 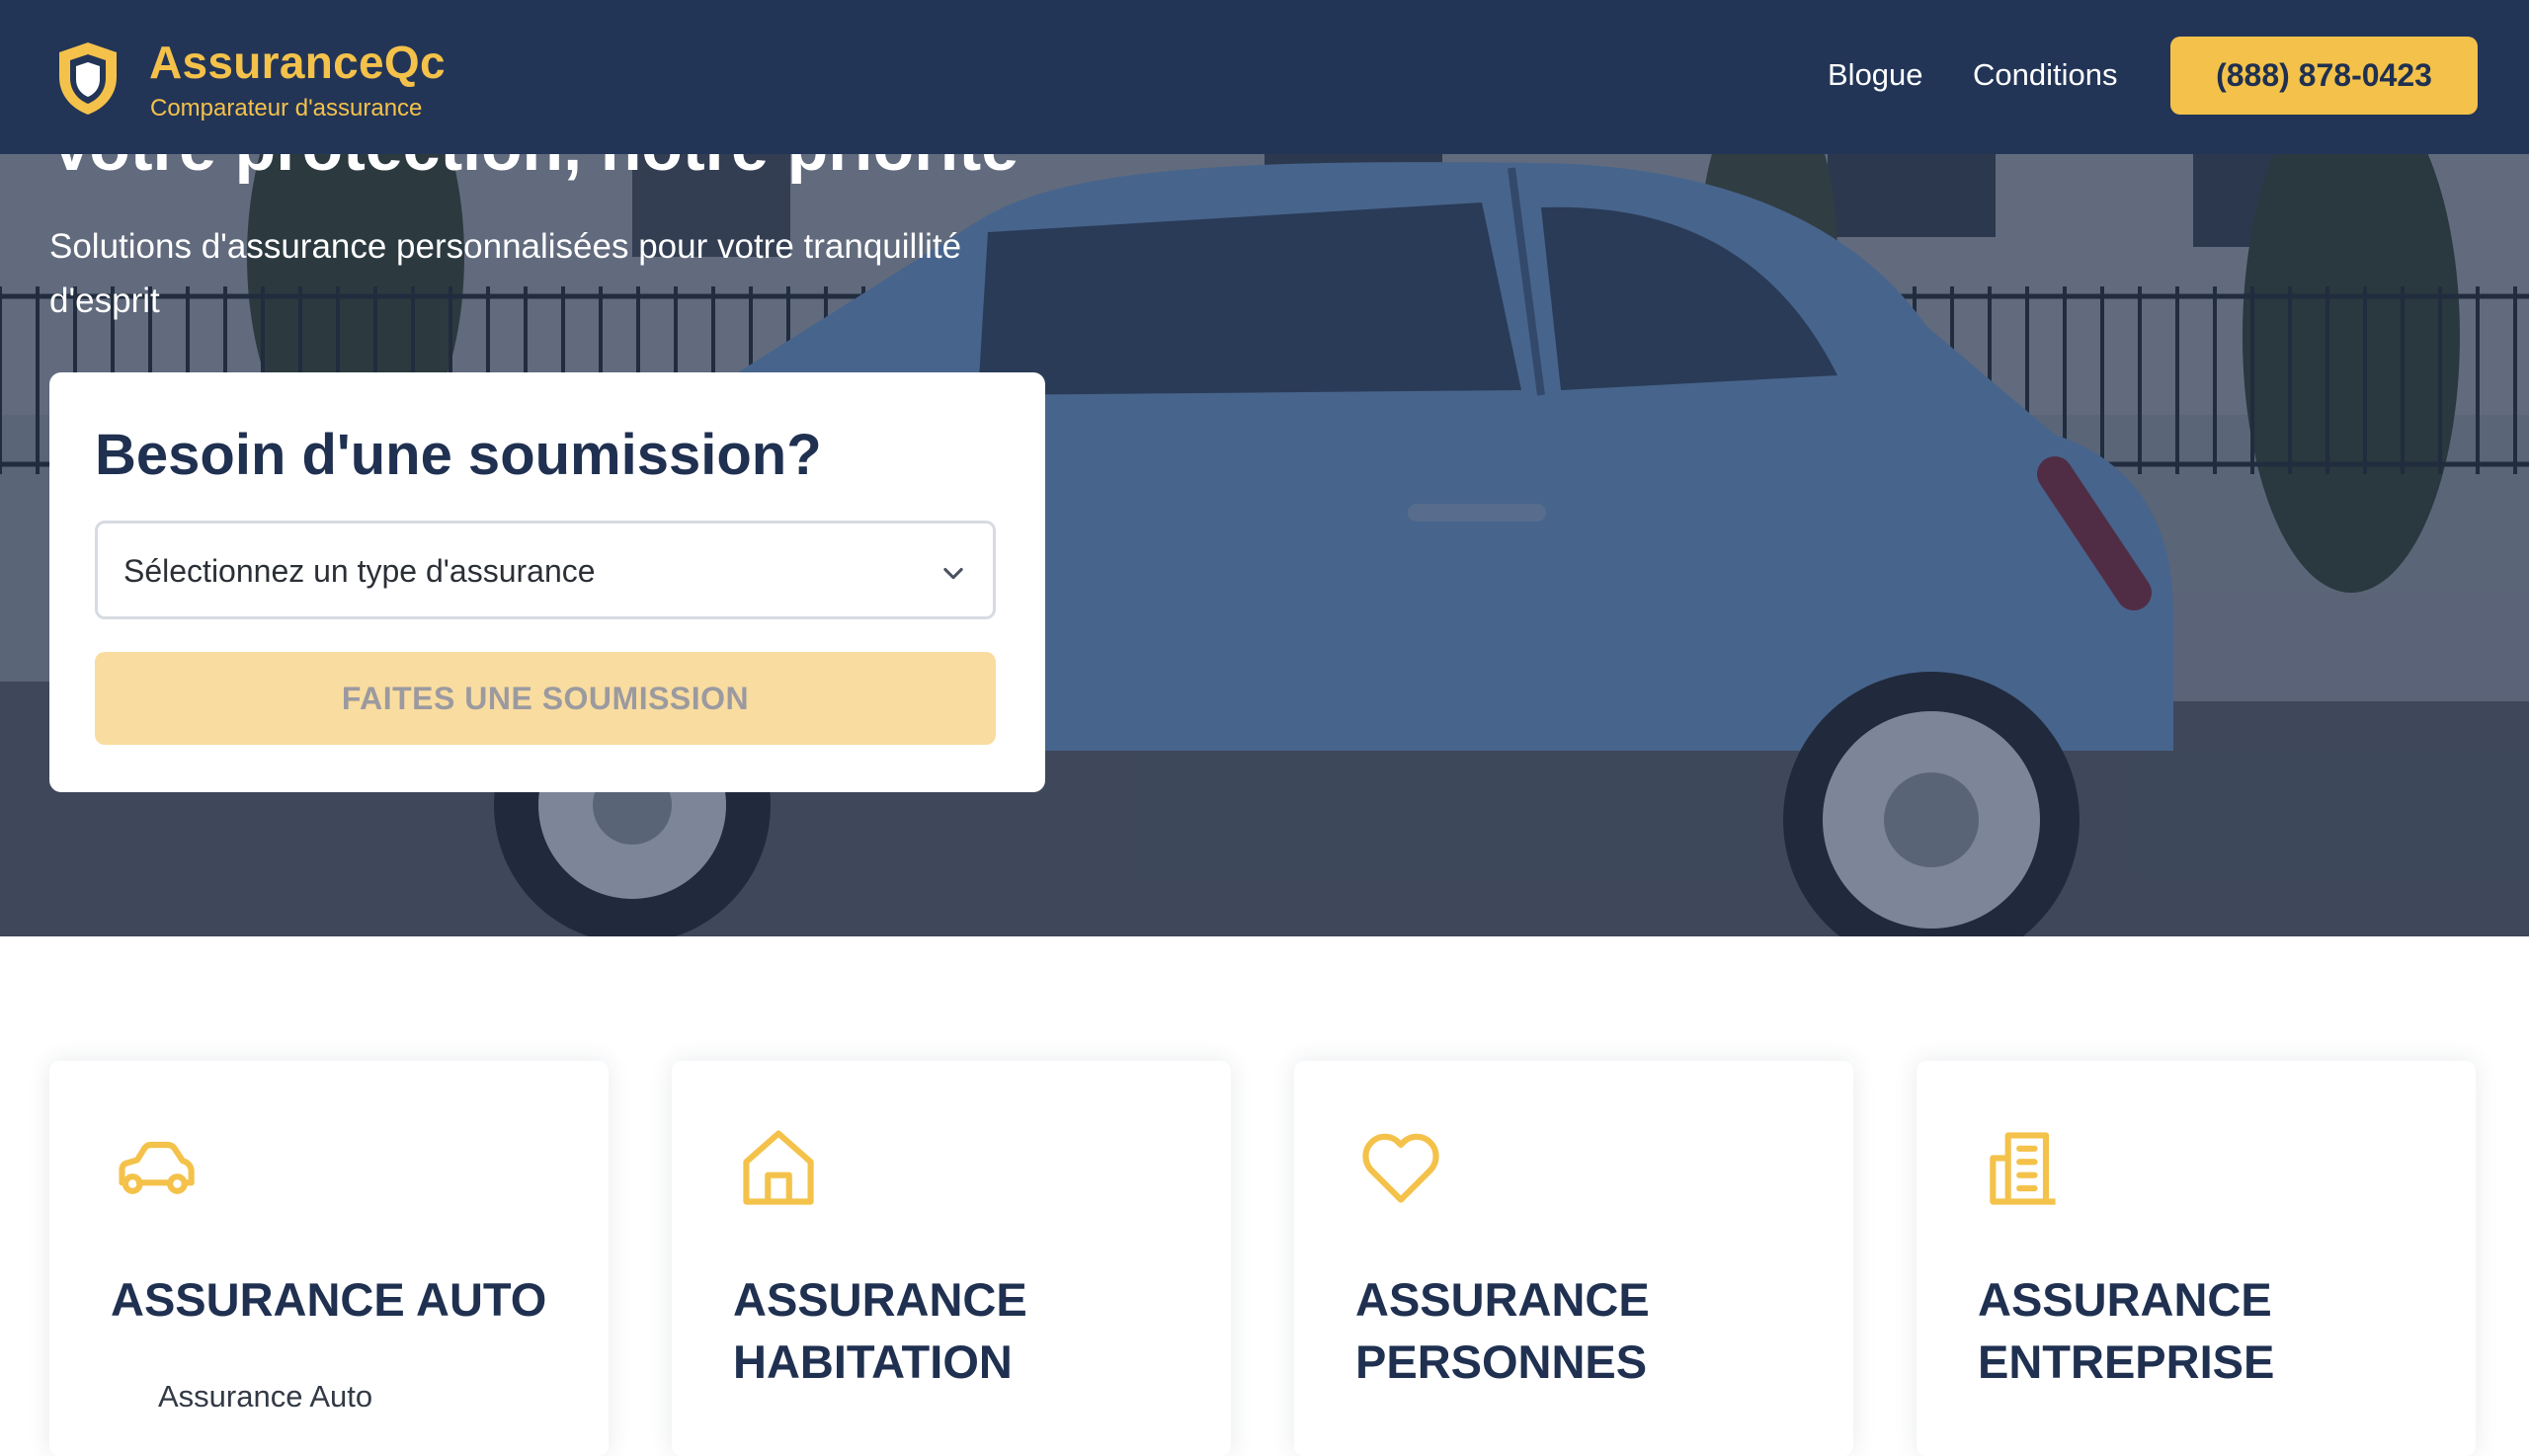 What do you see at coordinates (1876, 75) in the screenshot?
I see `nav-link-blogue: Blogue` at bounding box center [1876, 75].